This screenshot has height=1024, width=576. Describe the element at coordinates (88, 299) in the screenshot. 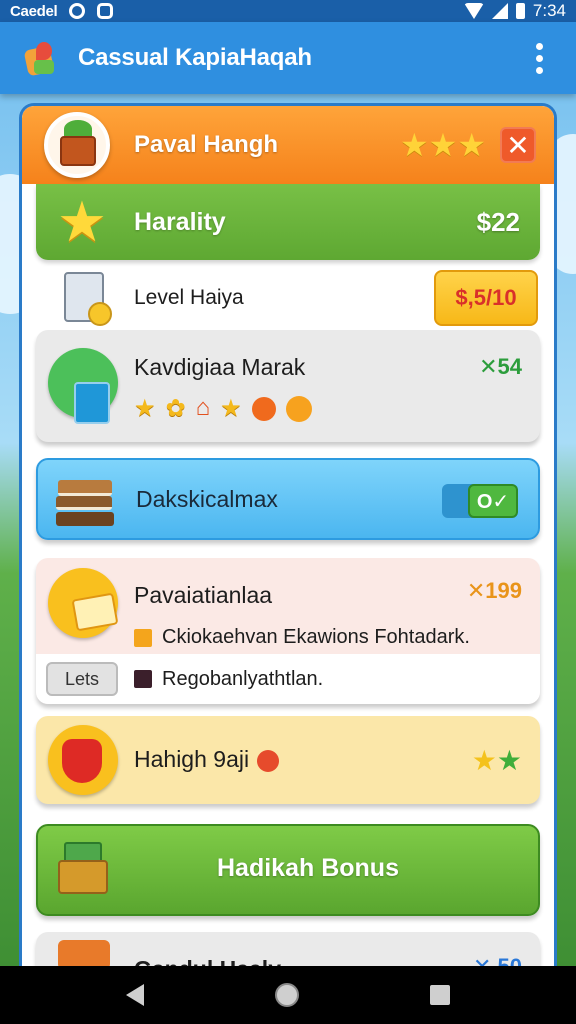

I see `document-coin-icon` at that location.